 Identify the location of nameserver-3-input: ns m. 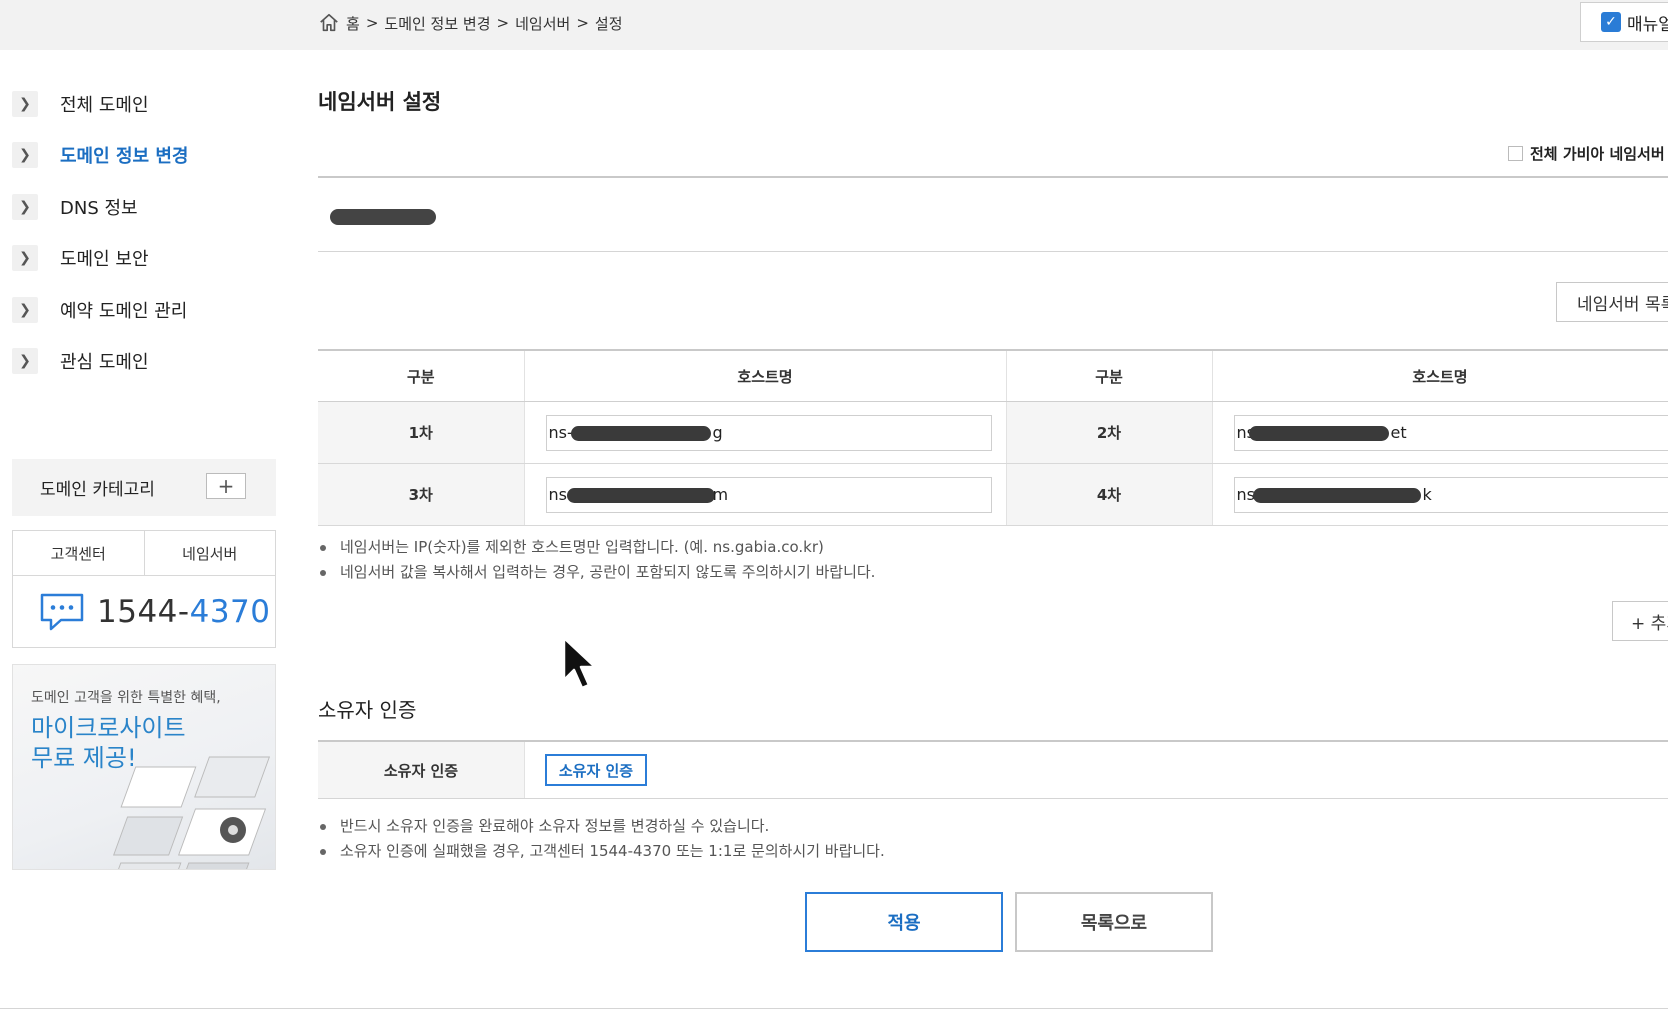
(768, 494).